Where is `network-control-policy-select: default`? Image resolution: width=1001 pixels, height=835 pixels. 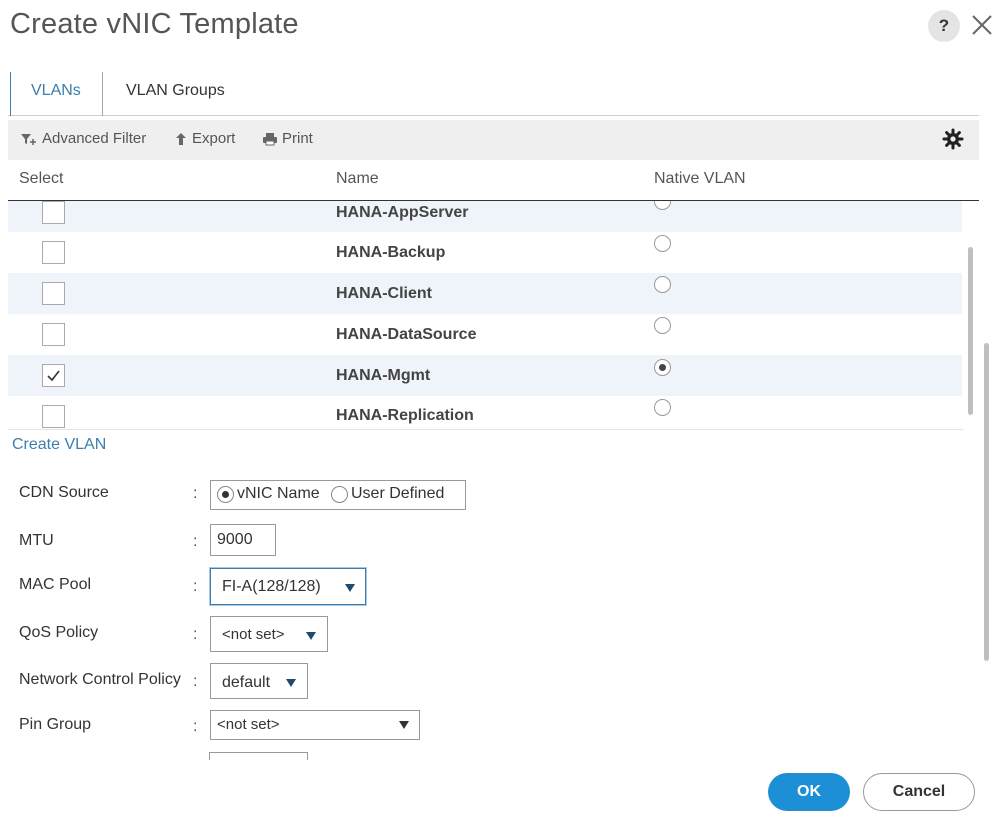 network-control-policy-select: default is located at coordinates (259, 681).